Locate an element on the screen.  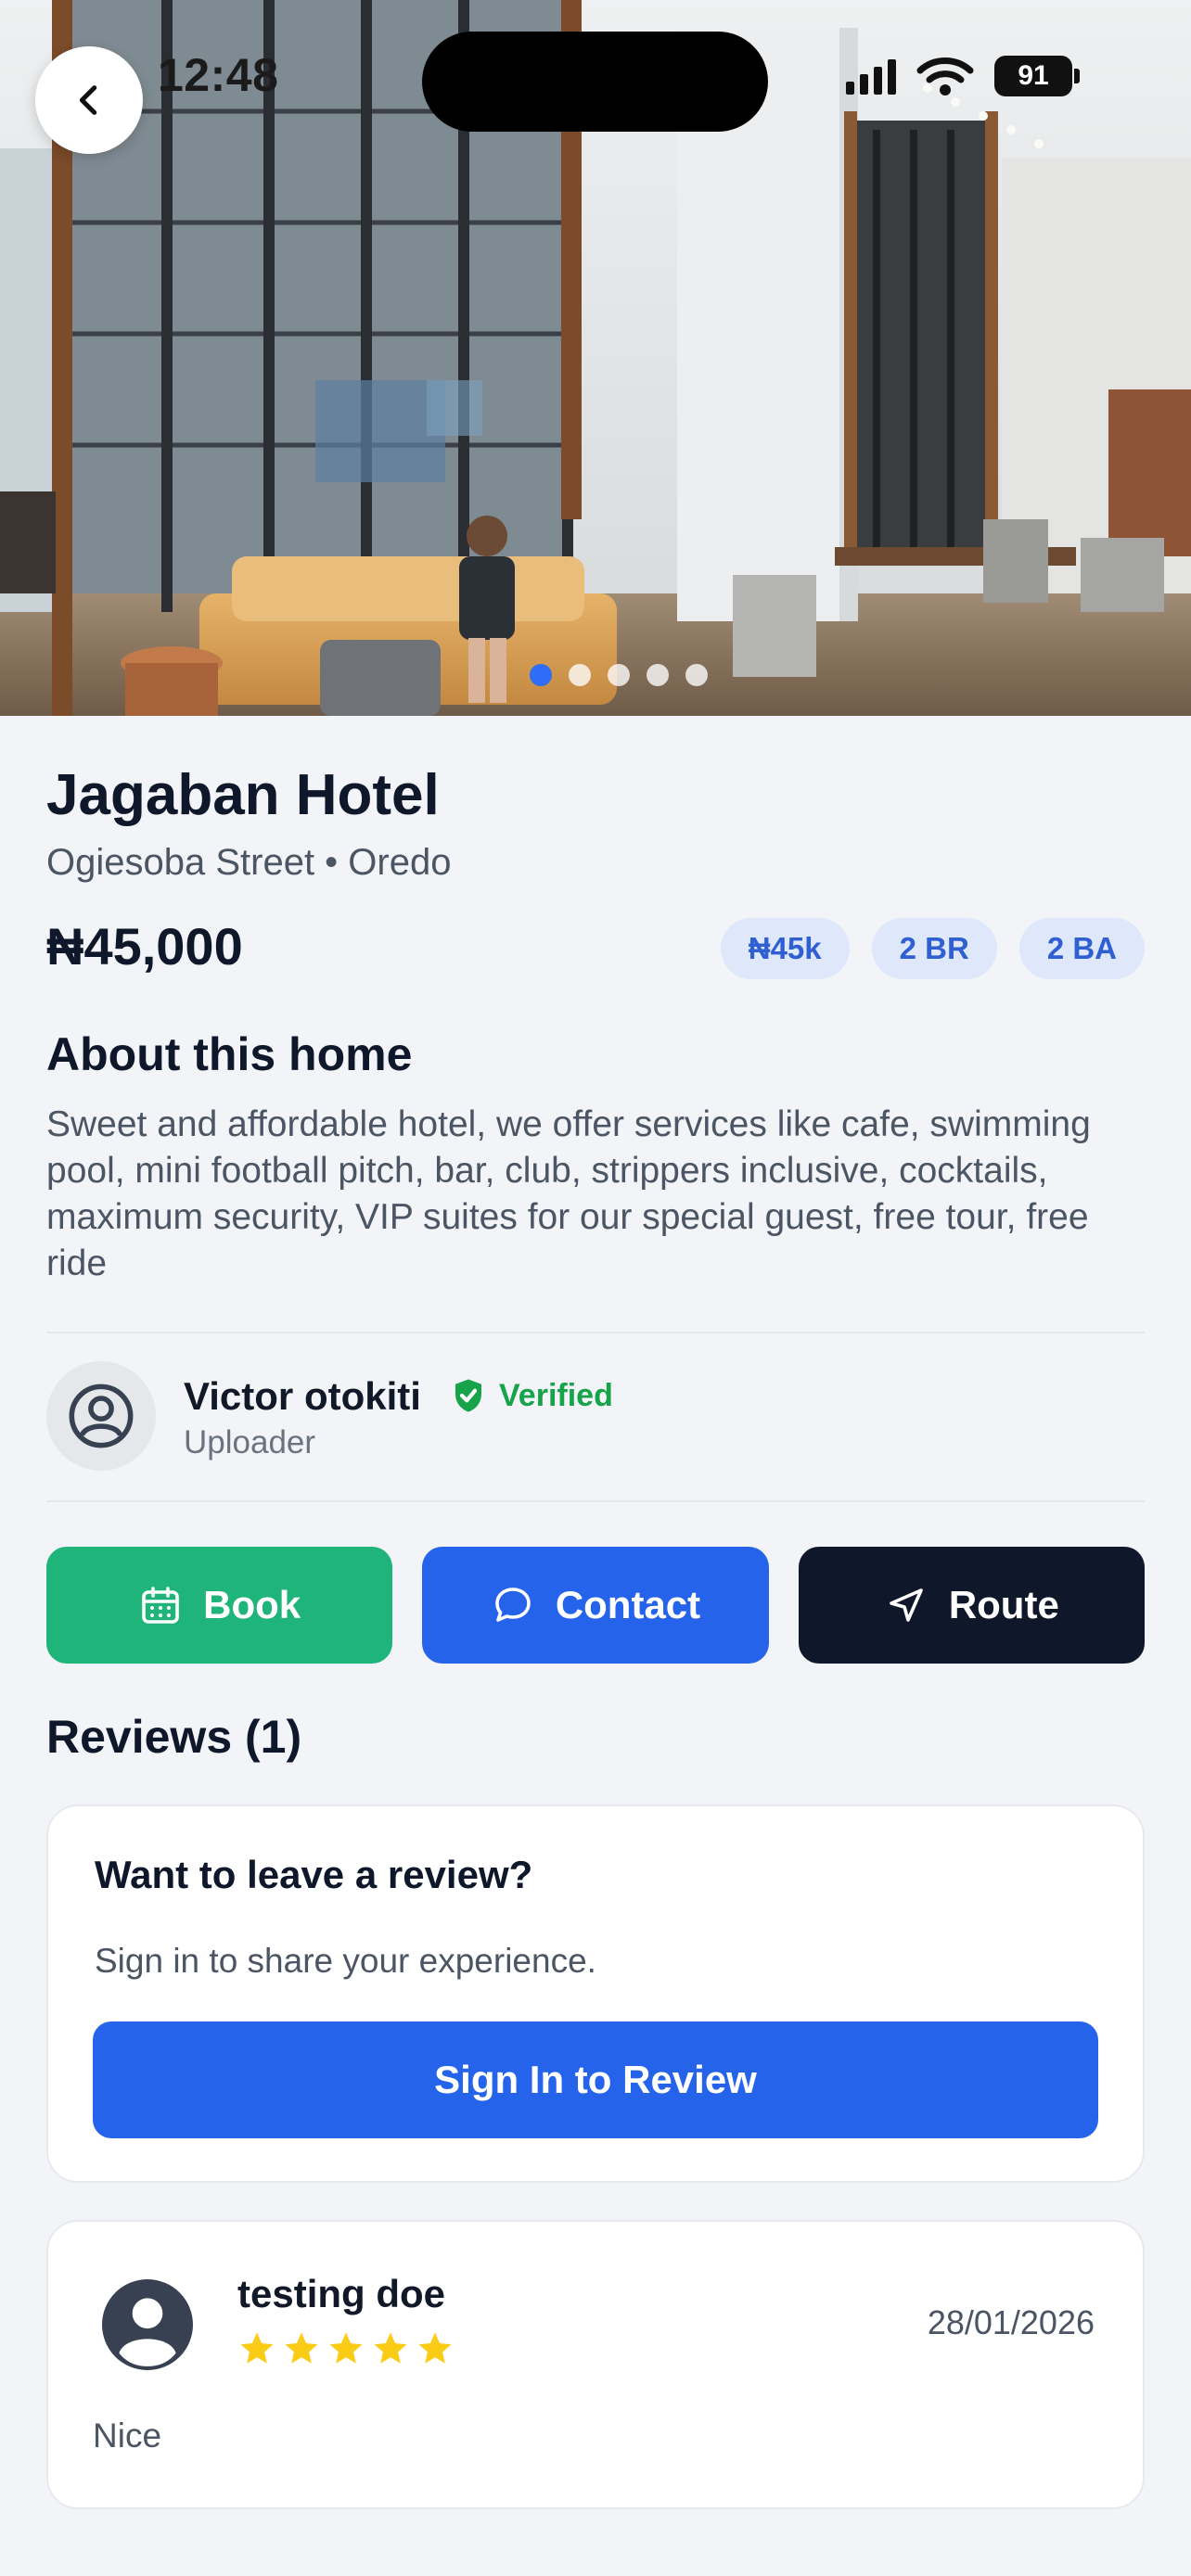
reviewer-name: testing doe is located at coordinates (341, 2293).